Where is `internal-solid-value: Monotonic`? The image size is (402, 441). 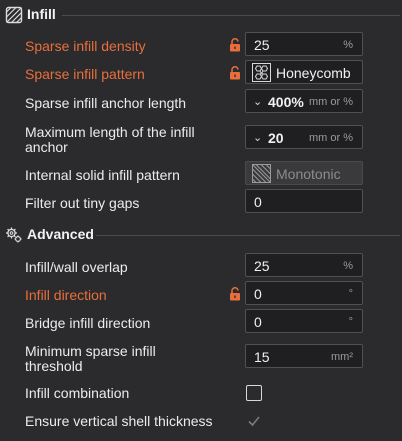
internal-solid-value: Monotonic is located at coordinates (308, 174).